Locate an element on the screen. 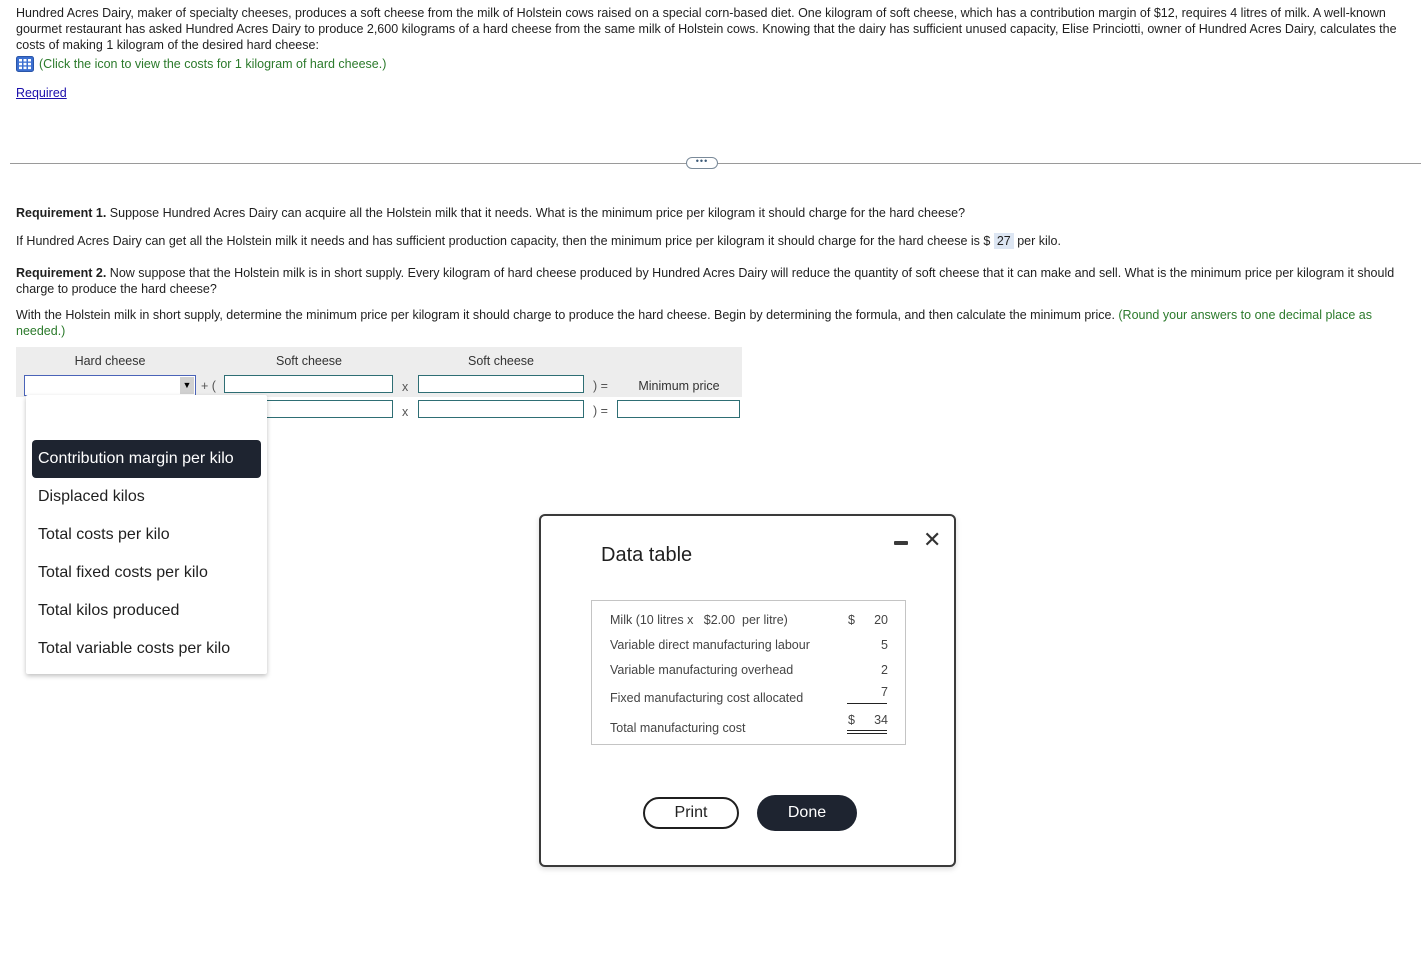 The width and height of the screenshot is (1427, 963). cost-row-label: Fixed manufacturing cost allocated is located at coordinates (707, 698).